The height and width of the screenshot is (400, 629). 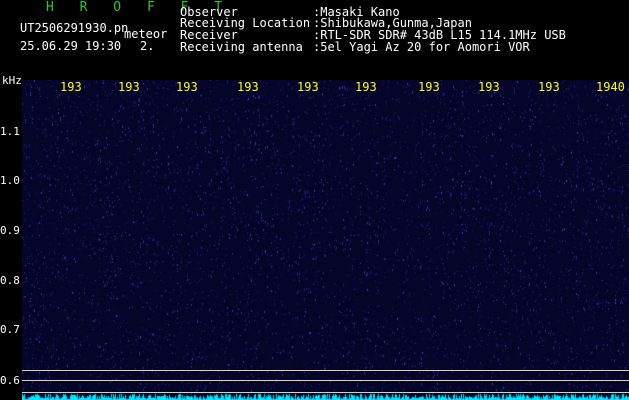 What do you see at coordinates (10, 280) in the screenshot?
I see `y-tick-label: 0.8` at bounding box center [10, 280].